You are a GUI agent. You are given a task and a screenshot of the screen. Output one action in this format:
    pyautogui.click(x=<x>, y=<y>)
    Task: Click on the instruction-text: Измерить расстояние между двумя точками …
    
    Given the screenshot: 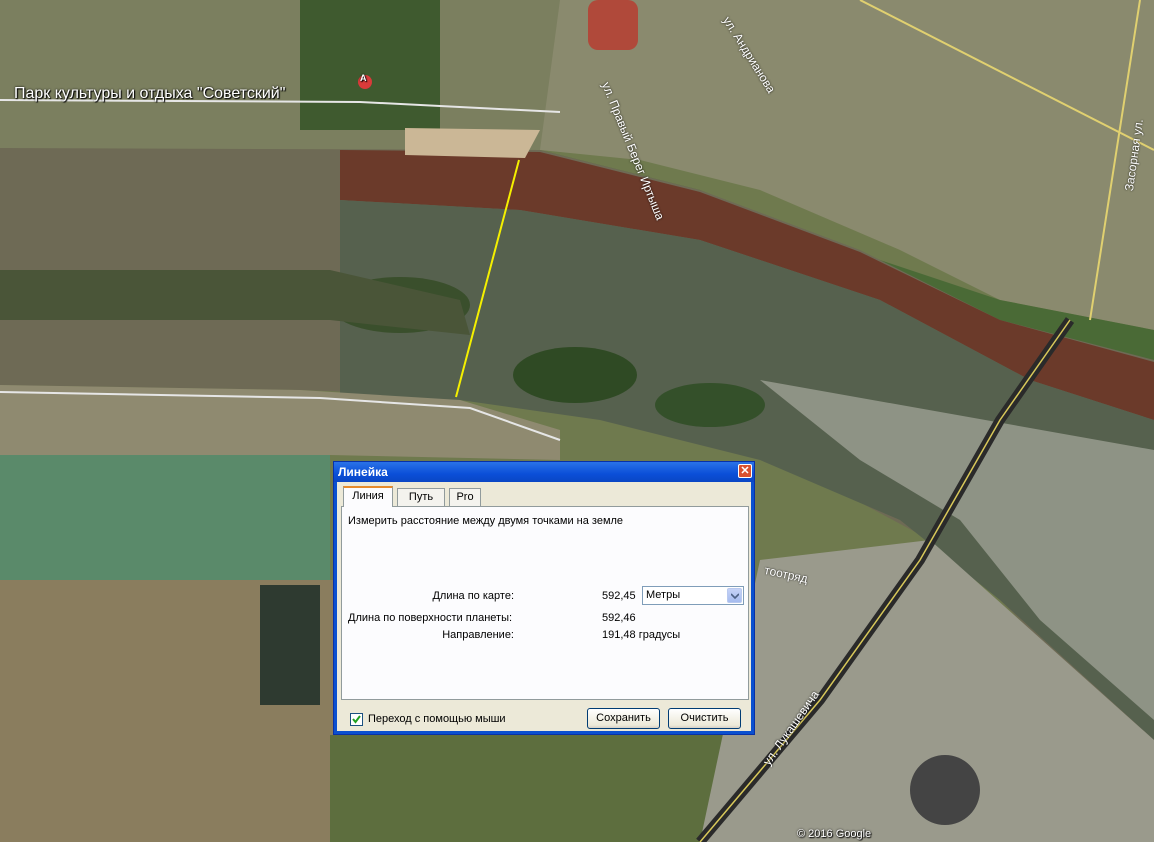 What is the action you would take?
    pyautogui.click(x=486, y=521)
    